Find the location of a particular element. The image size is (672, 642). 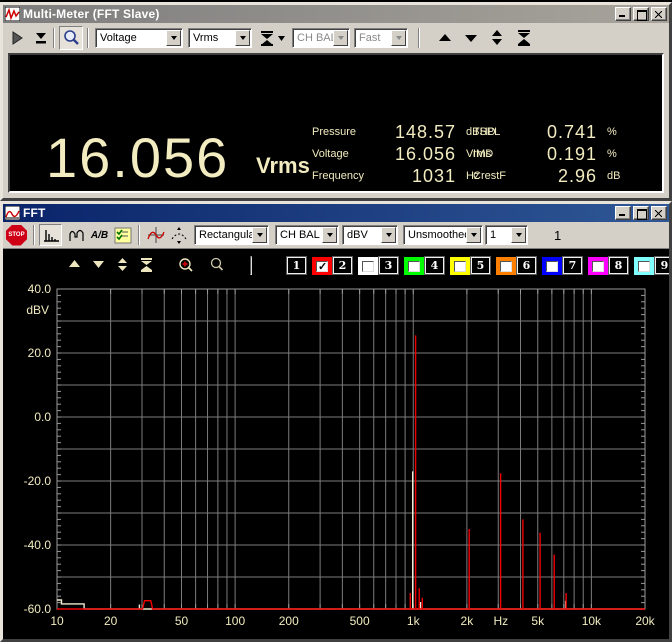

scale-compress-icon is located at coordinates (146, 267).